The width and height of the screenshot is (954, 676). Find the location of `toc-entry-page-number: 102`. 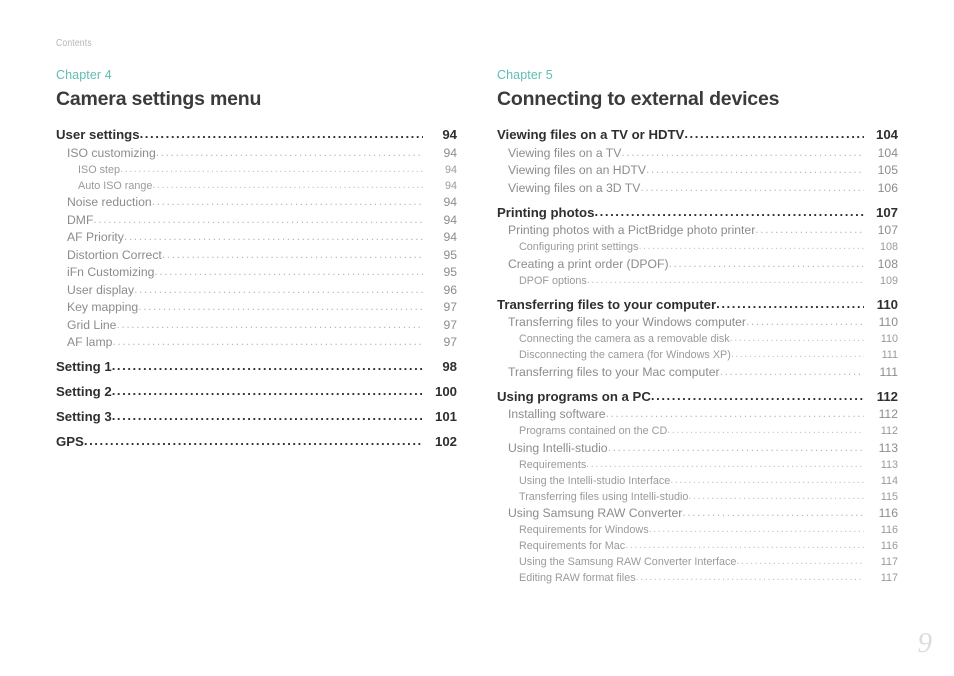

toc-entry-page-number: 102 is located at coordinates (445, 441).